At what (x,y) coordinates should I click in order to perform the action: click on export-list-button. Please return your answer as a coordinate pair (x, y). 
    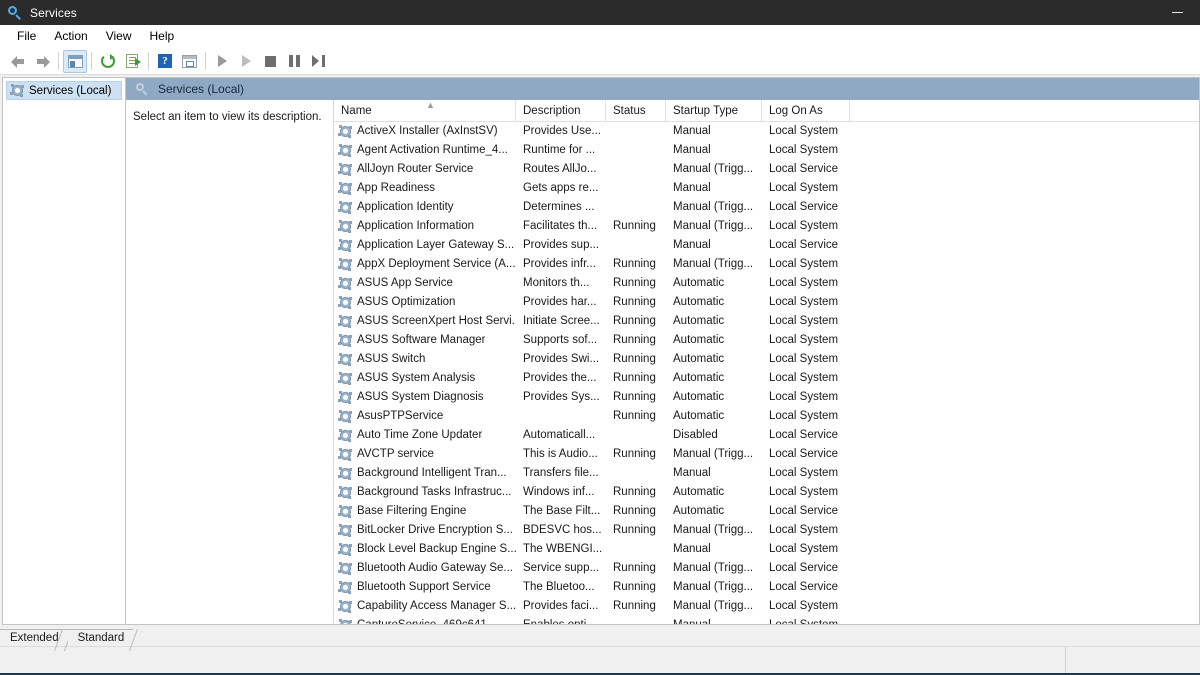
    Looking at the image, I should click on (132, 61).